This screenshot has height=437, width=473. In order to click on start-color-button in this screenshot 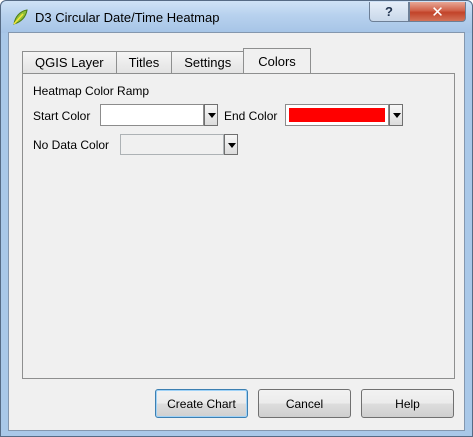, I will do `click(152, 115)`.